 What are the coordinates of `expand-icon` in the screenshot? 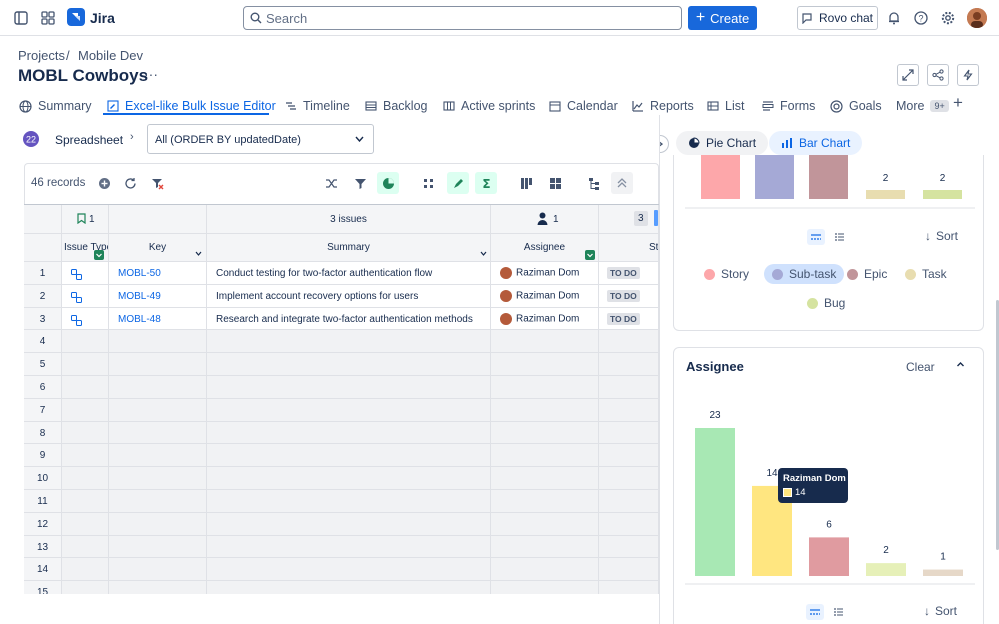 It's located at (908, 75).